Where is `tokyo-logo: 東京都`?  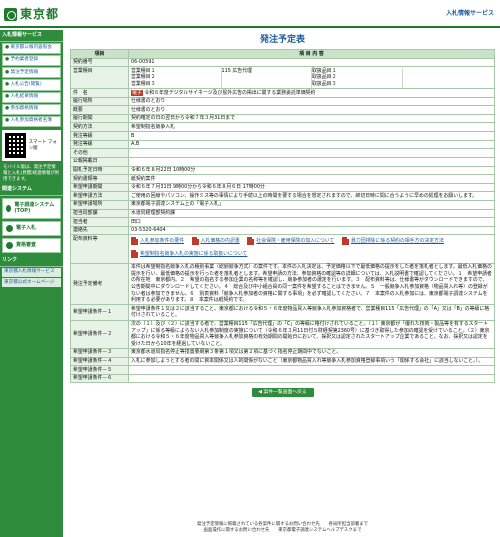 tokyo-logo: 東京都 is located at coordinates (31, 14).